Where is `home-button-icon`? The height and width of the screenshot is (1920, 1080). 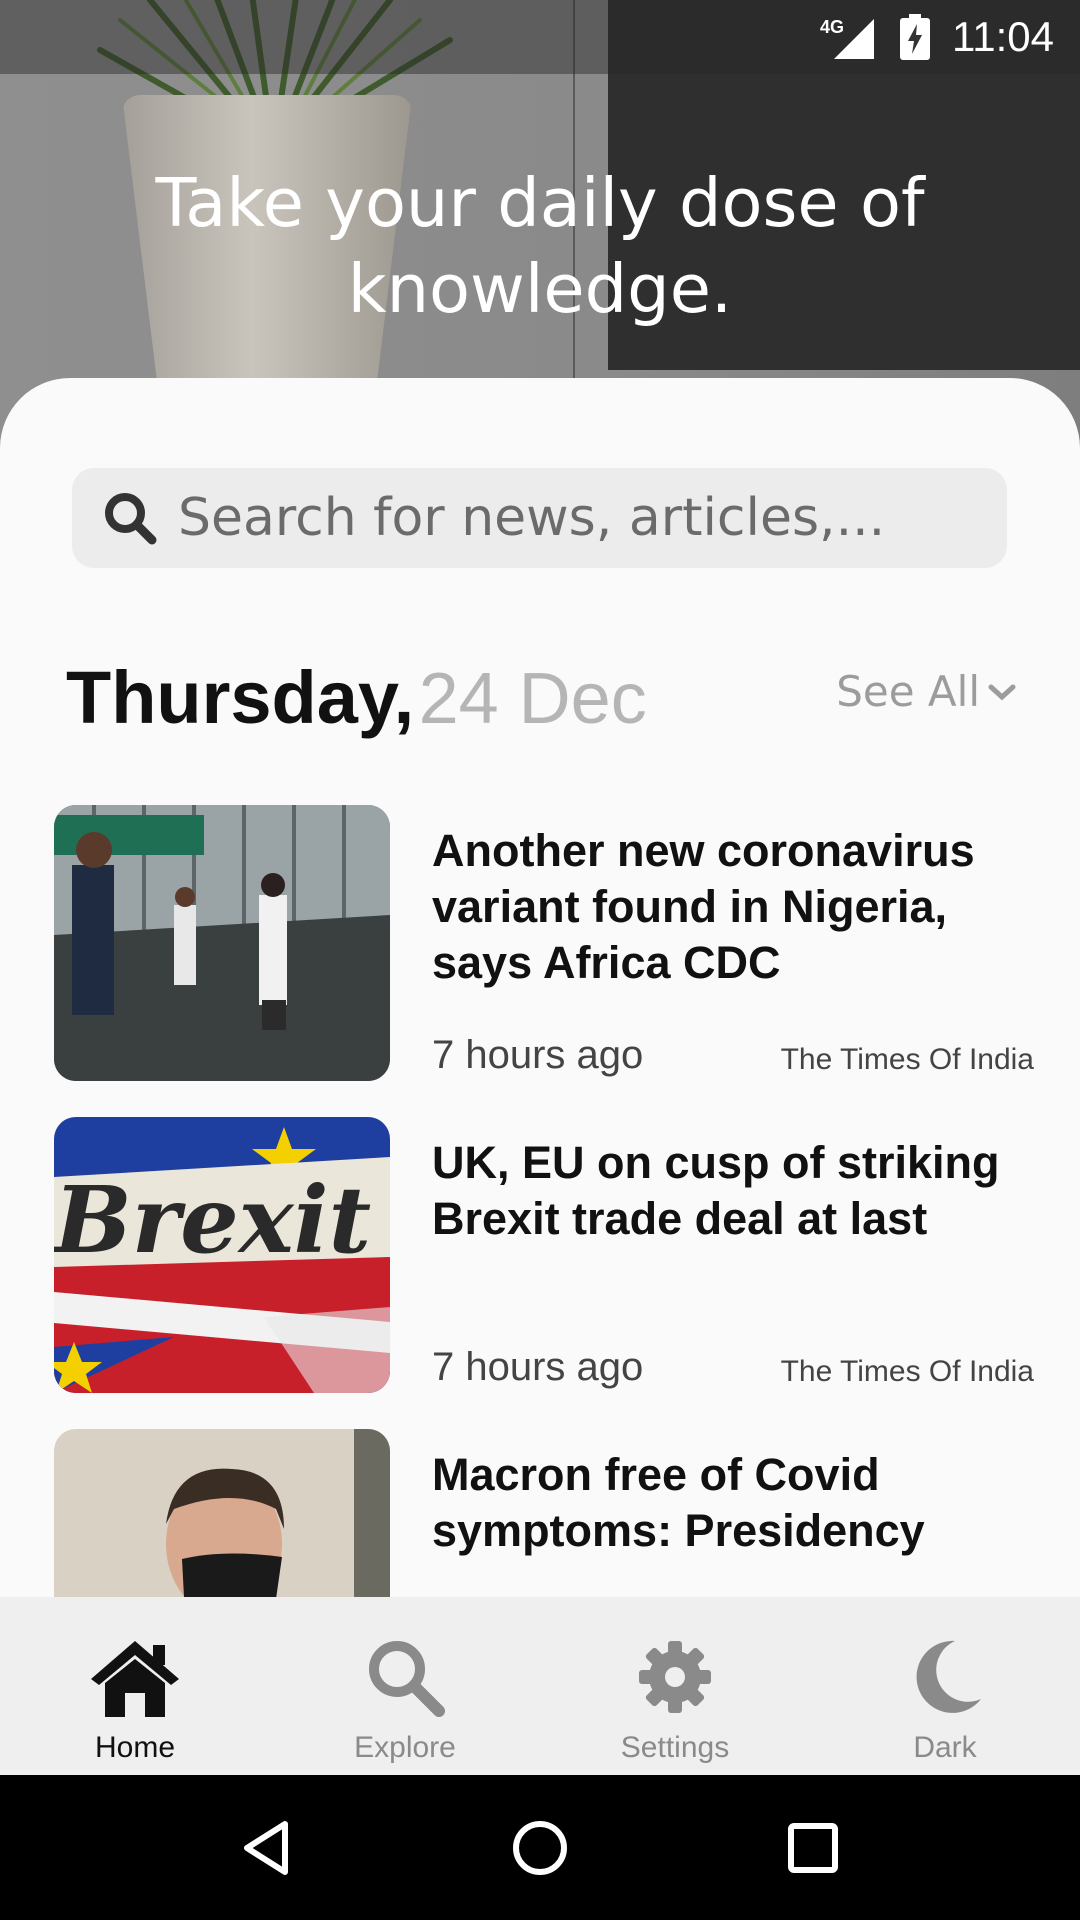 home-button-icon is located at coordinates (540, 1848).